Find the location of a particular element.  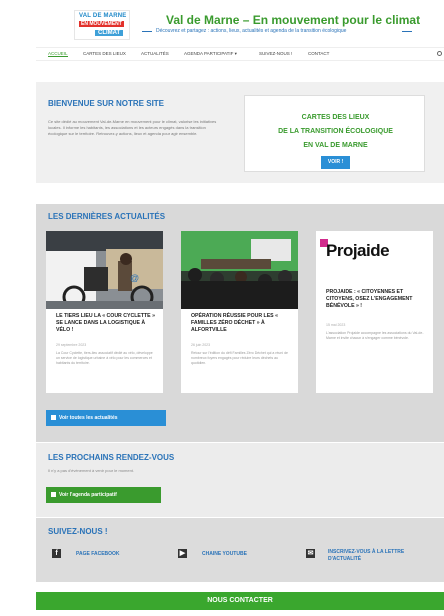

youtube-link: CHAINE YOUTUBE is located at coordinates (224, 554).